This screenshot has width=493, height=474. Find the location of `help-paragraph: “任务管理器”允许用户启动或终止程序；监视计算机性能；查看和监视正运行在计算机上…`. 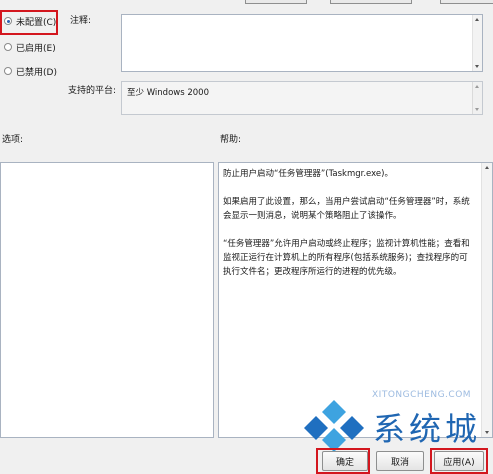

help-paragraph: “任务管理器”允许用户启动或终止程序；监视计算机性能；查看和监视正运行在计算机上… is located at coordinates (346, 258).